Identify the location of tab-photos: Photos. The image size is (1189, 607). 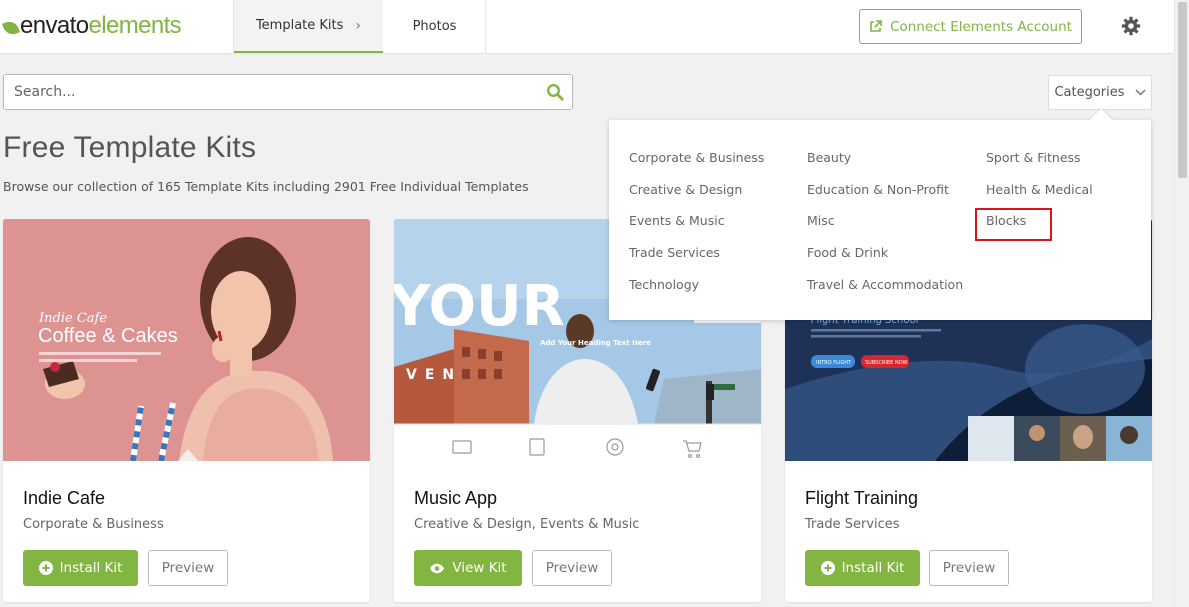
(434, 26).